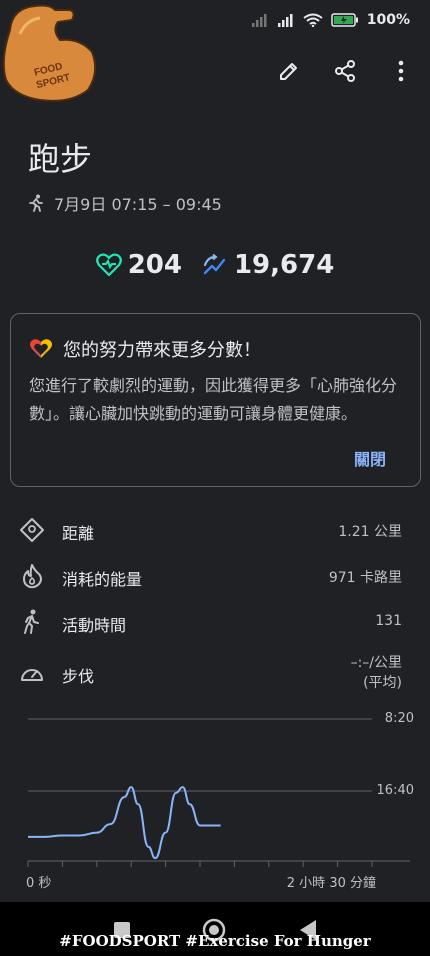 The width and height of the screenshot is (430, 956). I want to click on foodsport-logo: FOOD SPORT, so click(50, 53).